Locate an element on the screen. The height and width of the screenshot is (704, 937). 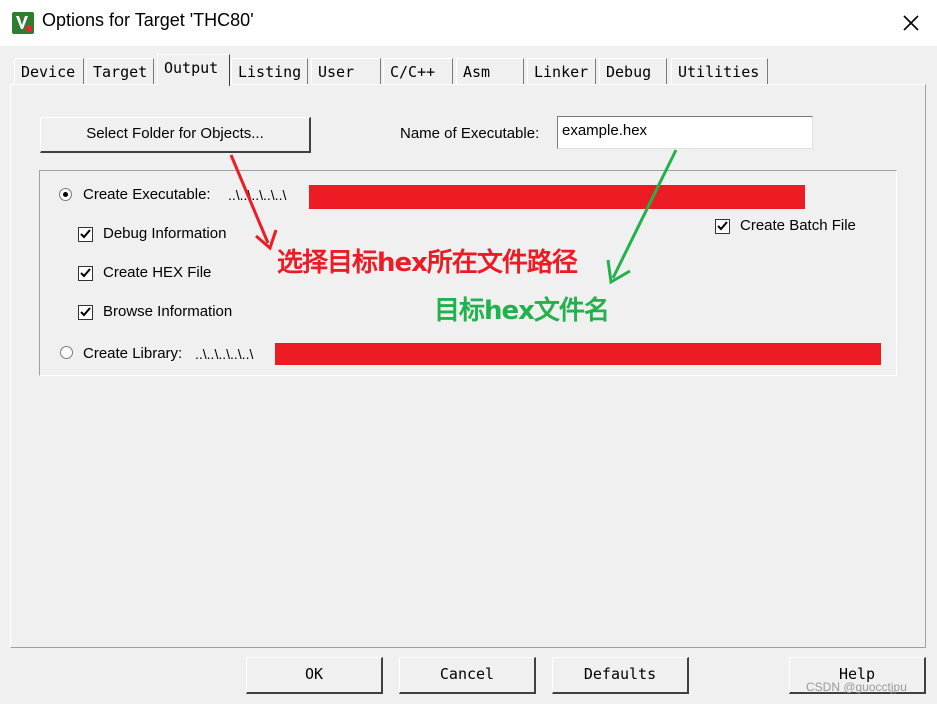
ok-button: OK is located at coordinates (314, 675).